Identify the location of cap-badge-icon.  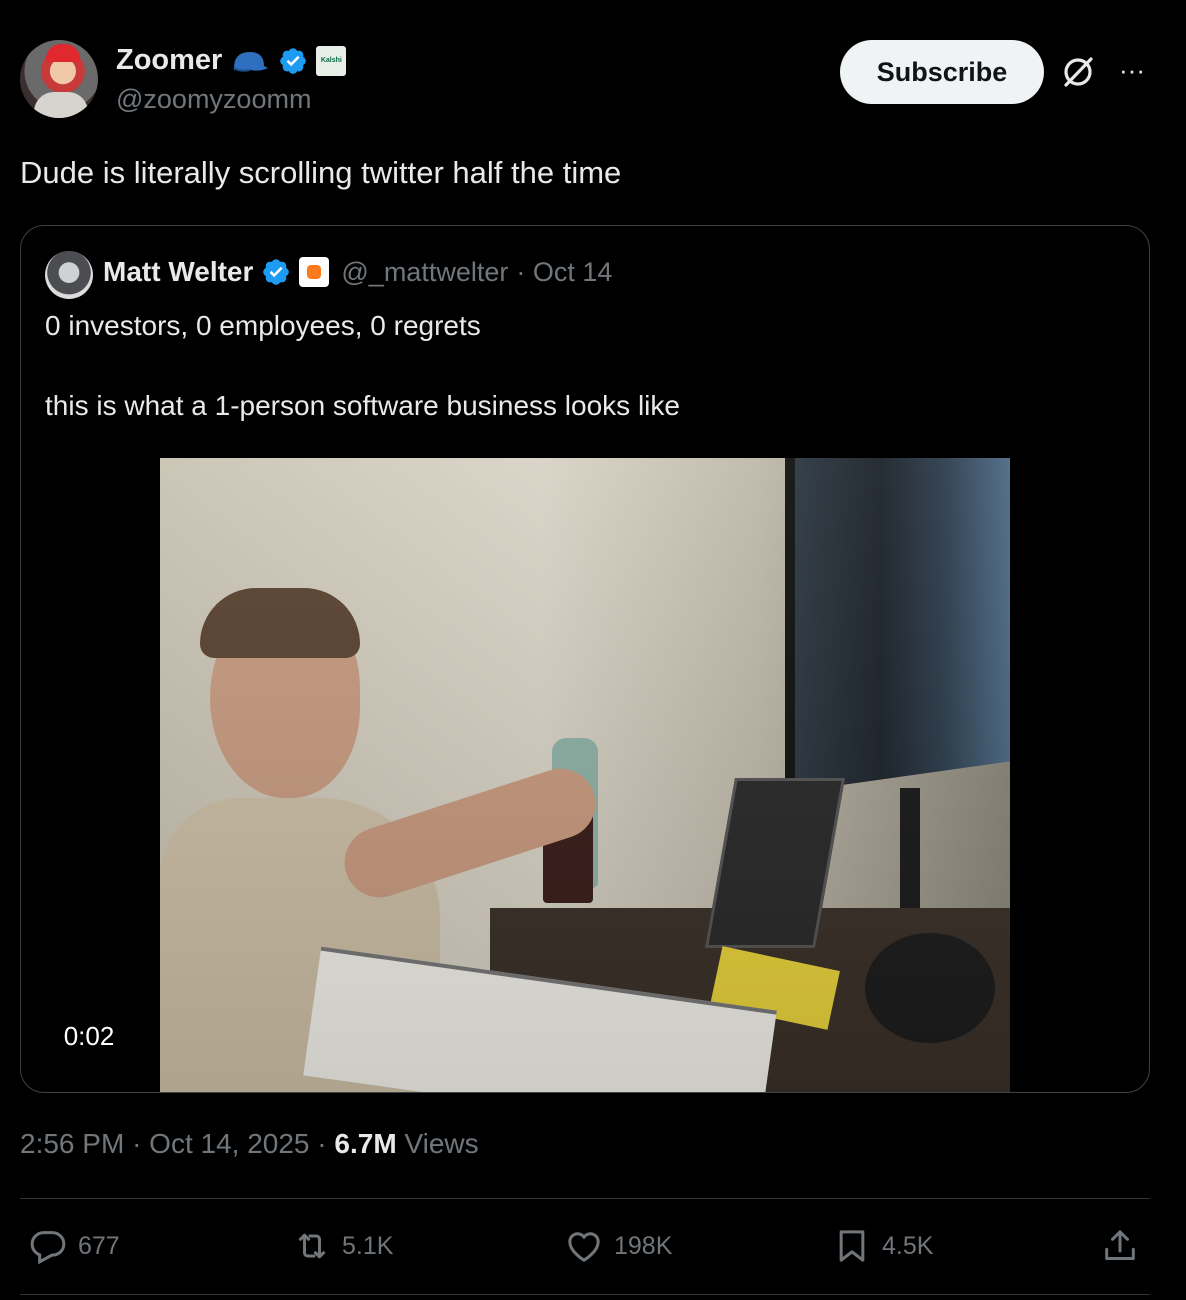
(251, 61).